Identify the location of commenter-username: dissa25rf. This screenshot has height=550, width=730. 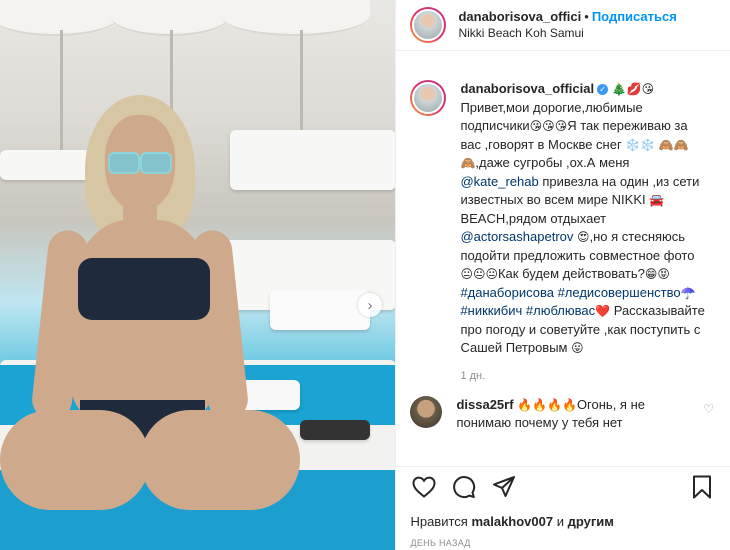
(484, 404).